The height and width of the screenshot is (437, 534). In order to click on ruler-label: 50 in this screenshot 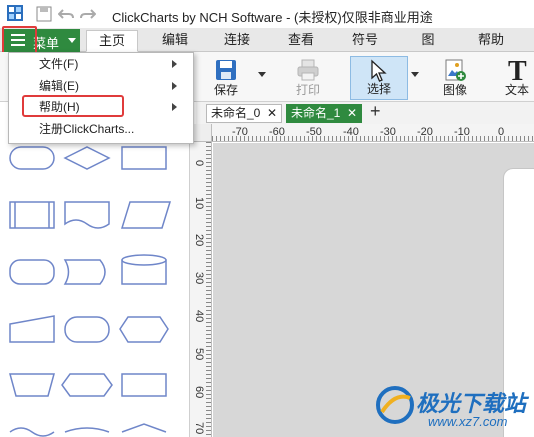, I will do `click(199, 354)`.